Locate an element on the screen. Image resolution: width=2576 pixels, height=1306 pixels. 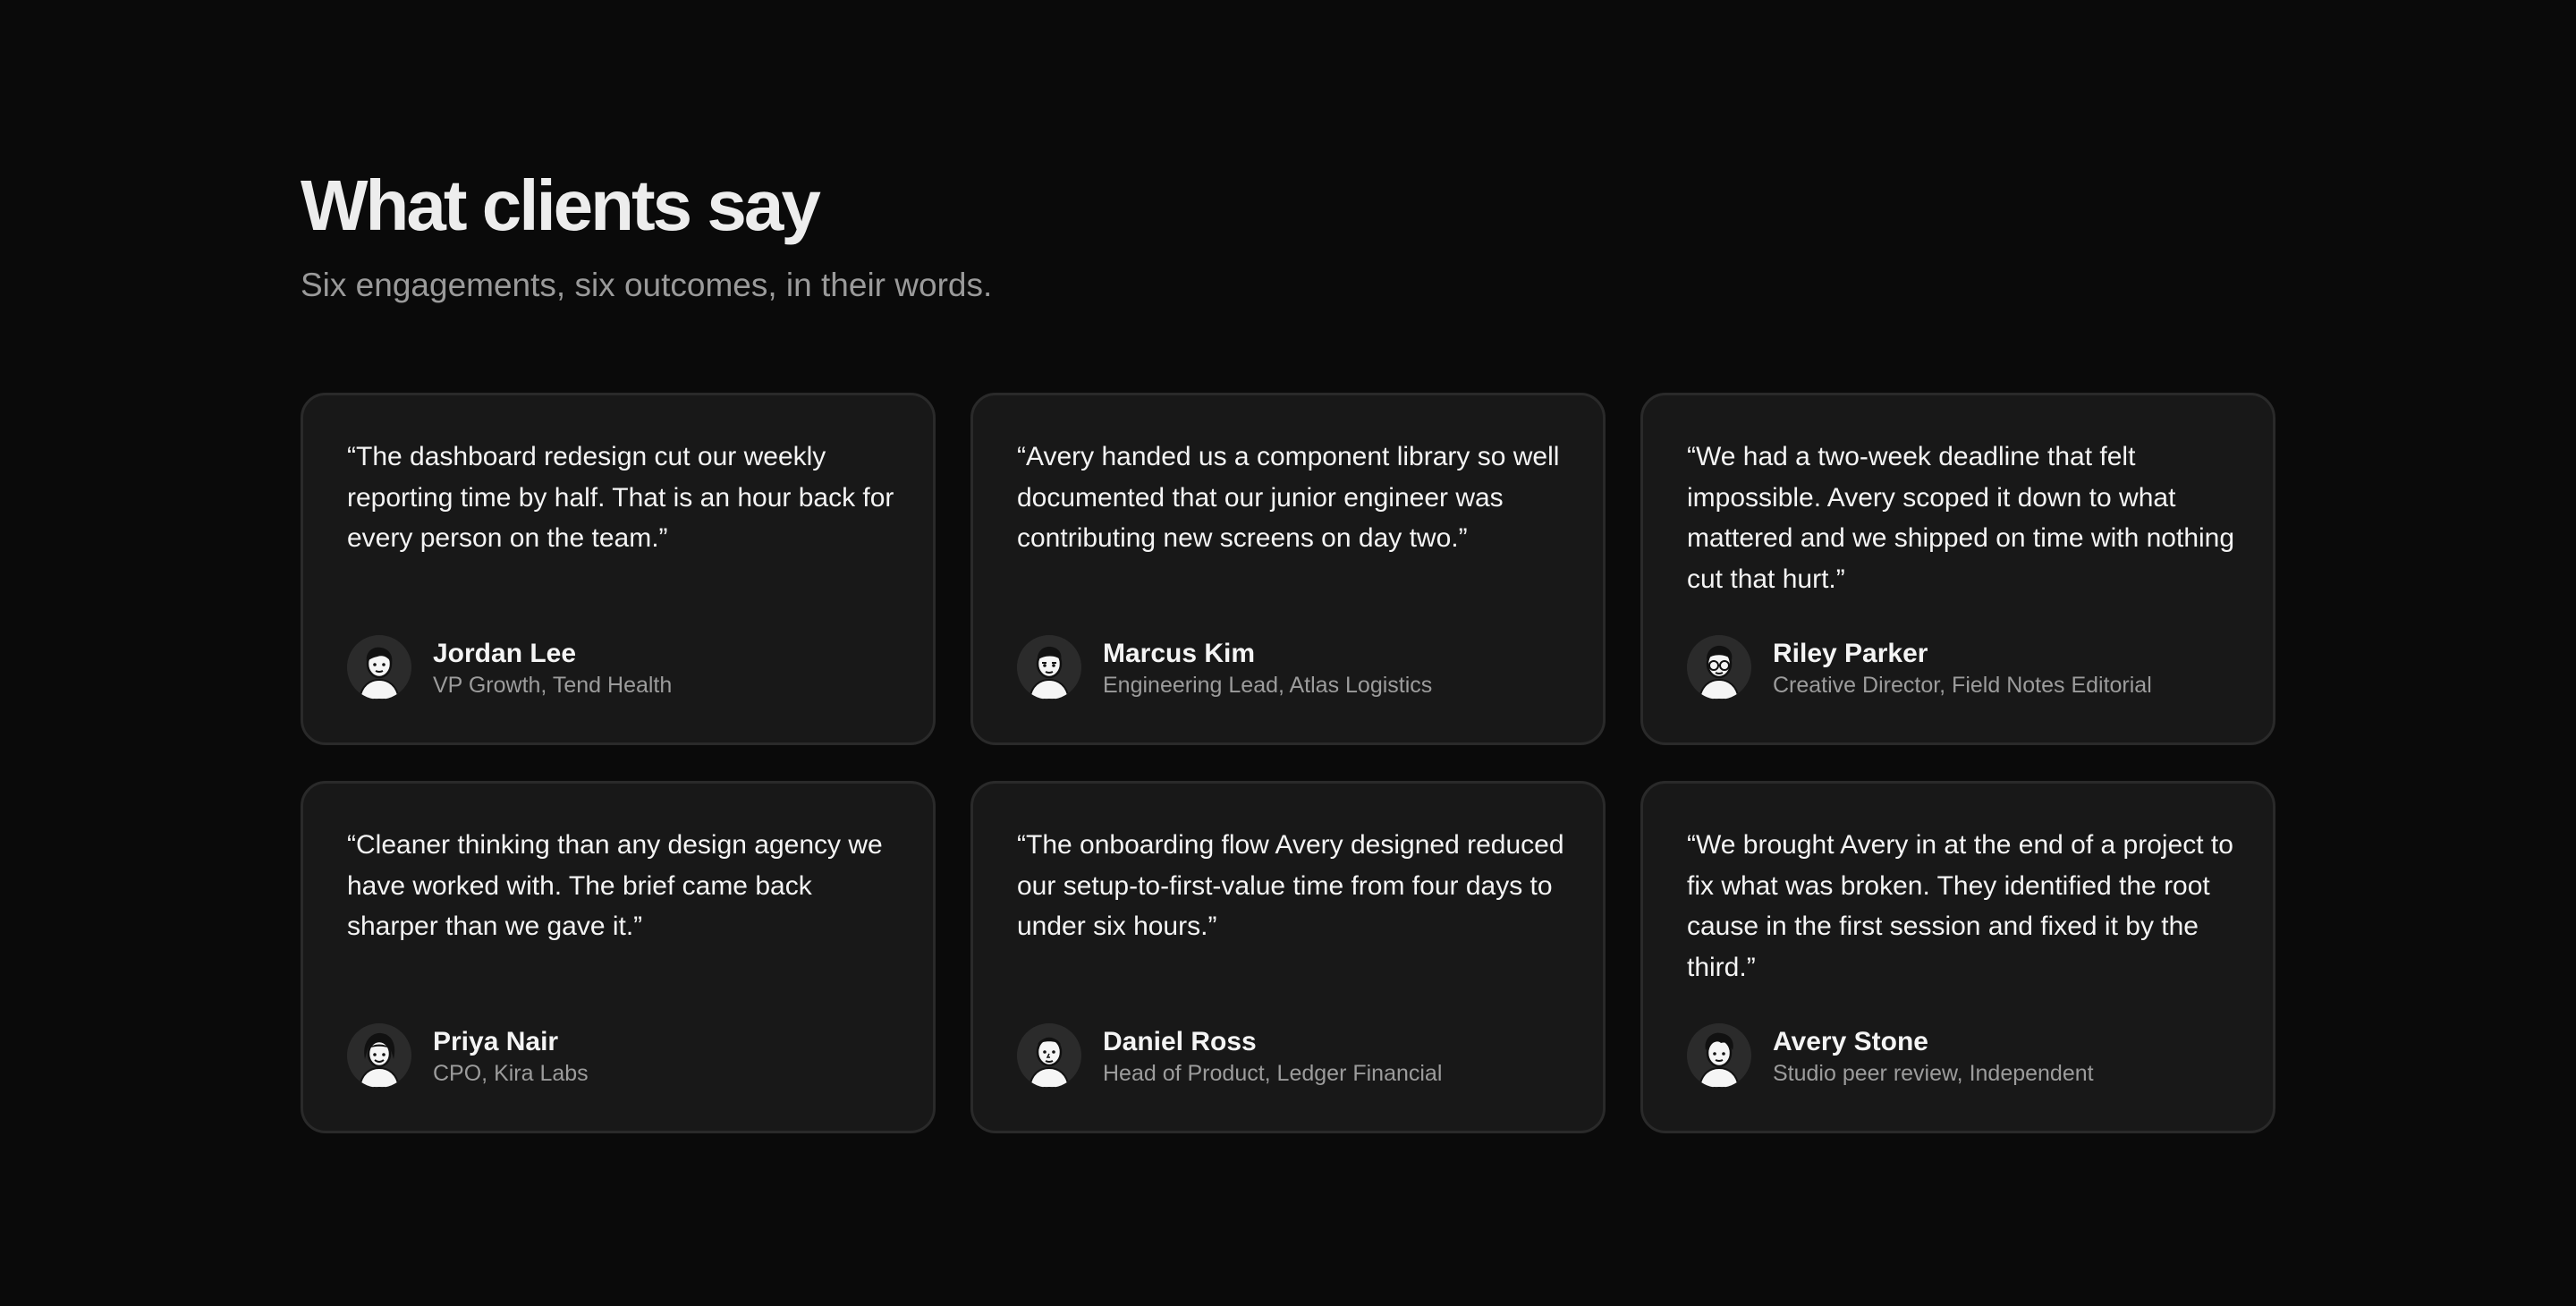
testimonial-role: VP Growth, Tend Health is located at coordinates (553, 685).